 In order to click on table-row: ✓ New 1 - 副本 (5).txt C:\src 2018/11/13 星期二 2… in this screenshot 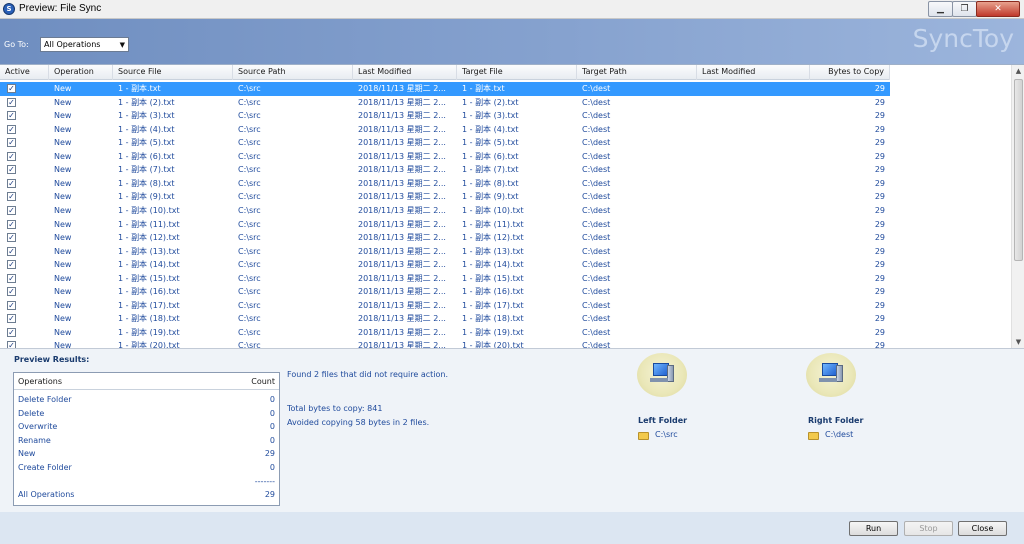, I will do `click(445, 143)`.